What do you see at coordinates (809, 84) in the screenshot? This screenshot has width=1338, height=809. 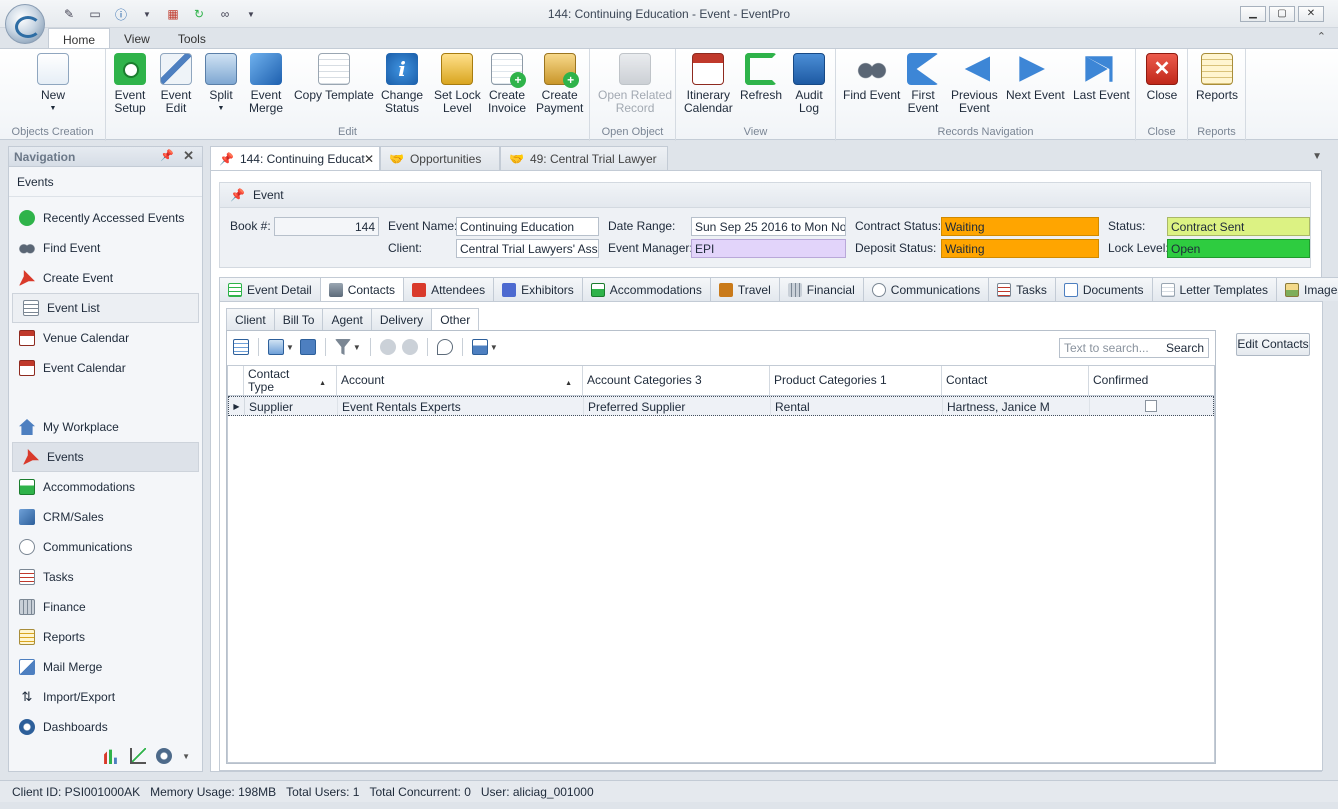 I see `audit-log-button: Audit Log` at bounding box center [809, 84].